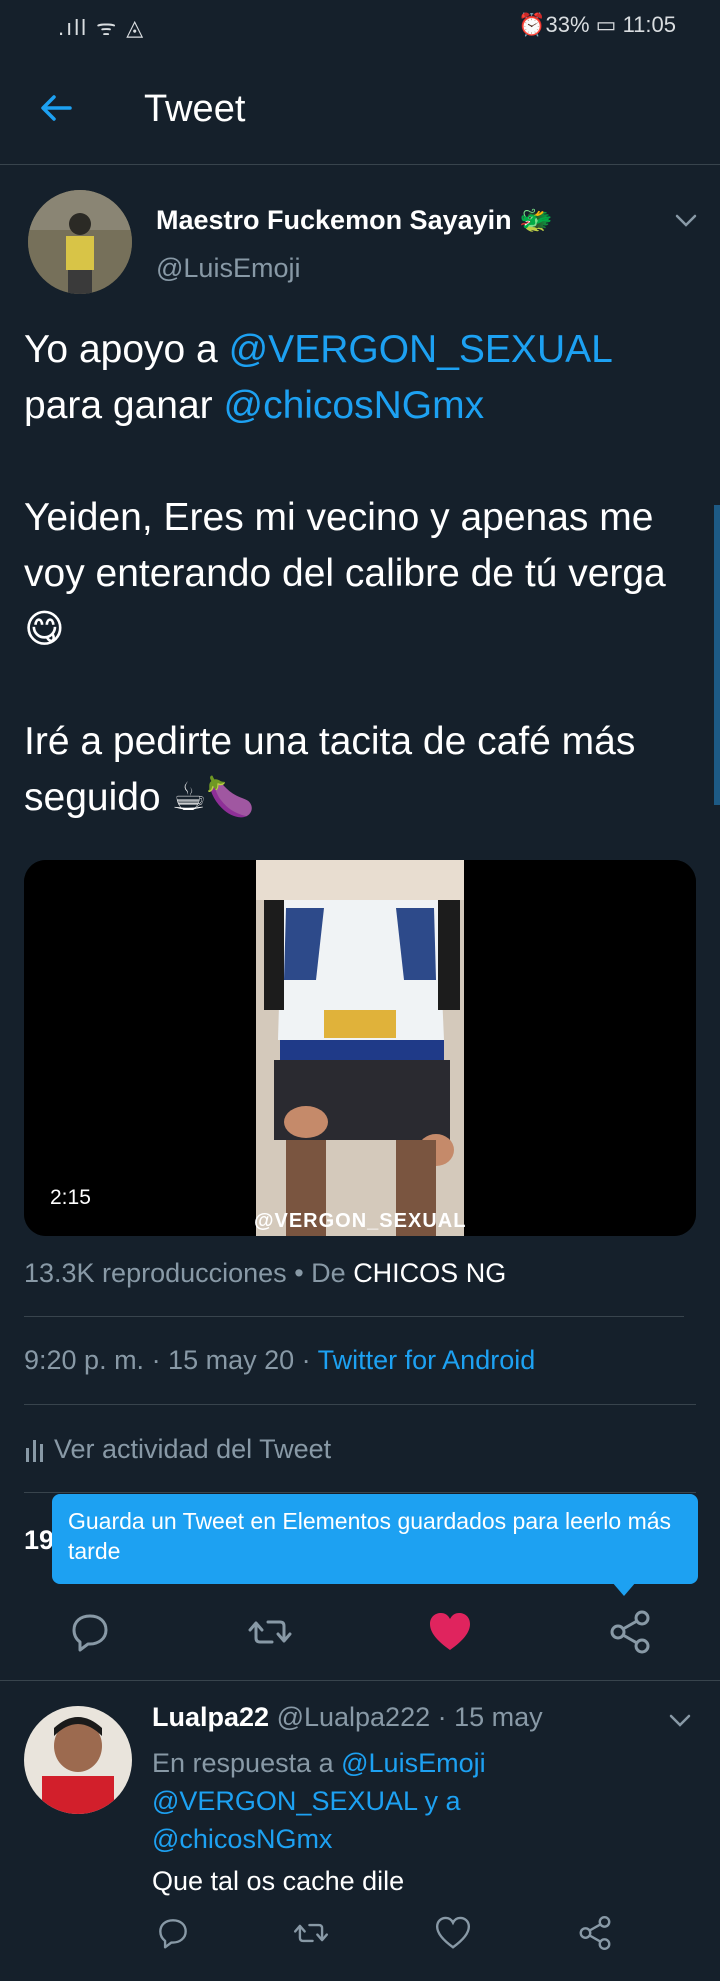 The width and height of the screenshot is (720, 1981). What do you see at coordinates (193, 1449) in the screenshot?
I see `activity-label: Ver actividad del Tweet` at bounding box center [193, 1449].